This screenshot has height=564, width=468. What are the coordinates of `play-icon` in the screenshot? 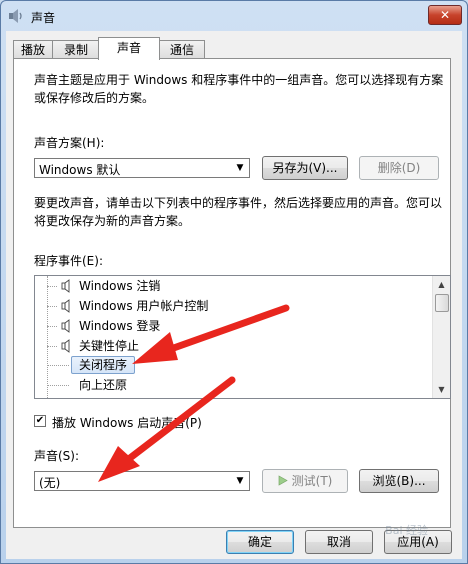 It's located at (283, 480).